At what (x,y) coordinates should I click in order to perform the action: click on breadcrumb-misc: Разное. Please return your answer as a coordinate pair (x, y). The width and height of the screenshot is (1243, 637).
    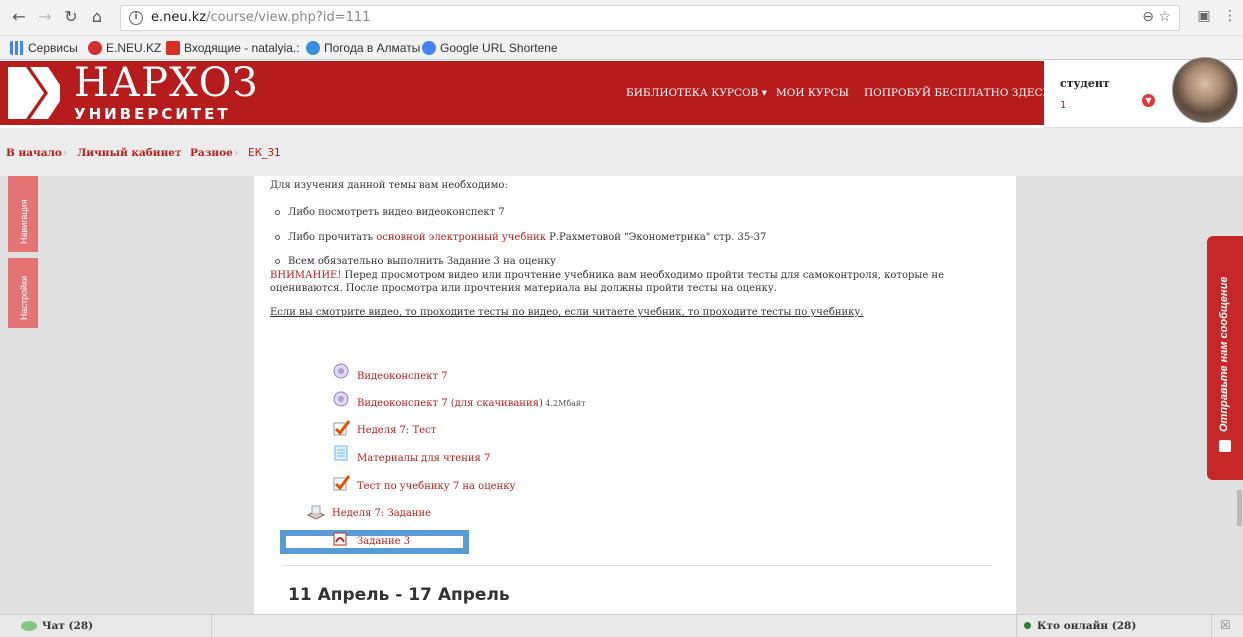
    Looking at the image, I should click on (211, 153).